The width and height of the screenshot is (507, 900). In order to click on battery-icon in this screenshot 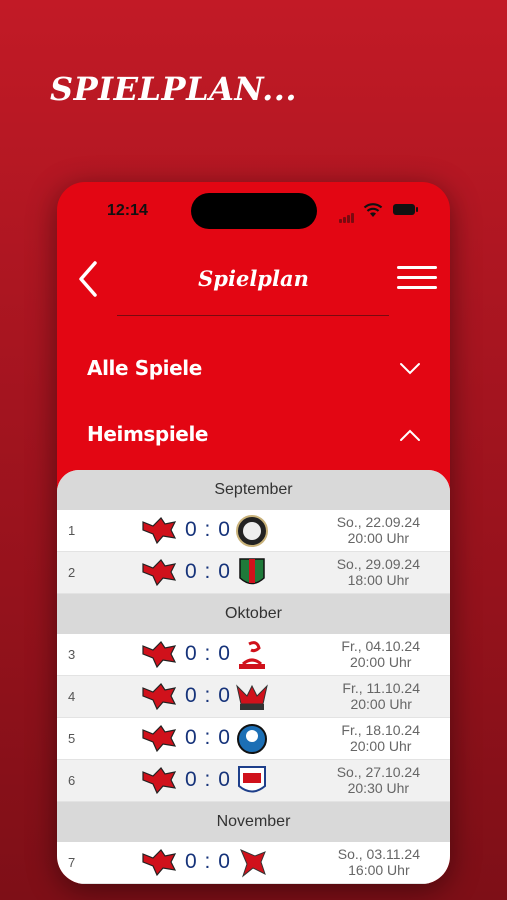, I will do `click(405, 209)`.